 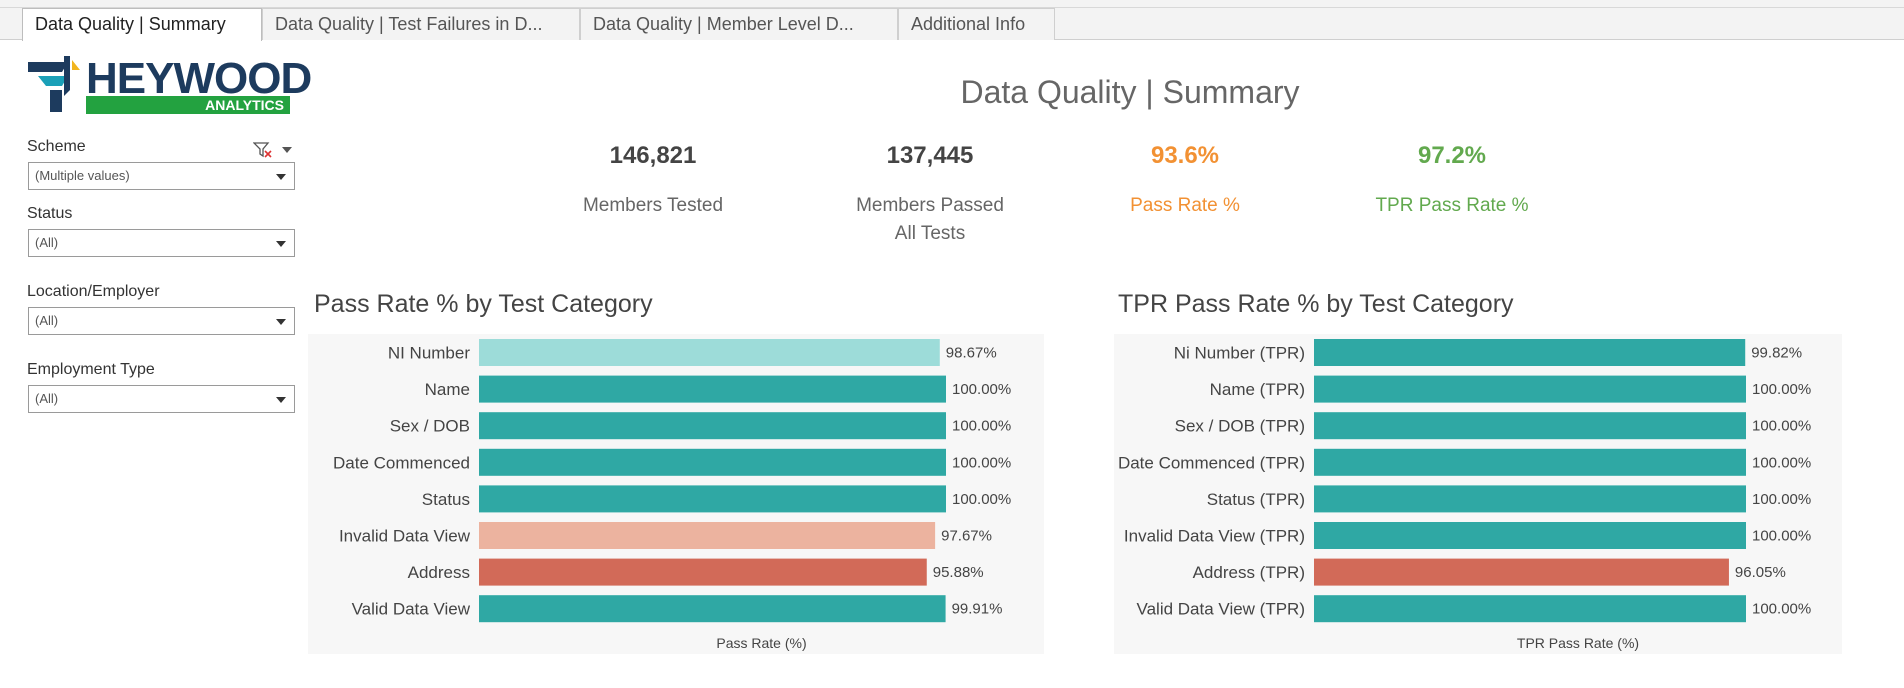 What do you see at coordinates (287, 150) in the screenshot?
I see `filter-menu-chevron-icon` at bounding box center [287, 150].